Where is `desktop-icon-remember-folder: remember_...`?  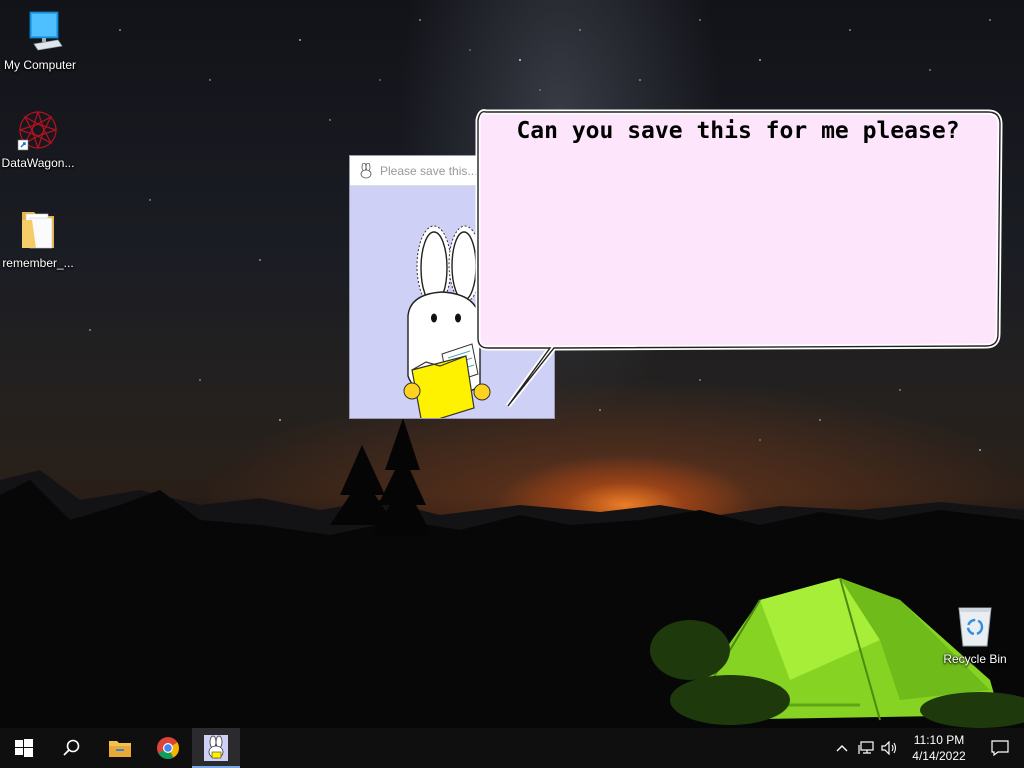
desktop-icon-remember-folder: remember_... is located at coordinates (39, 238).